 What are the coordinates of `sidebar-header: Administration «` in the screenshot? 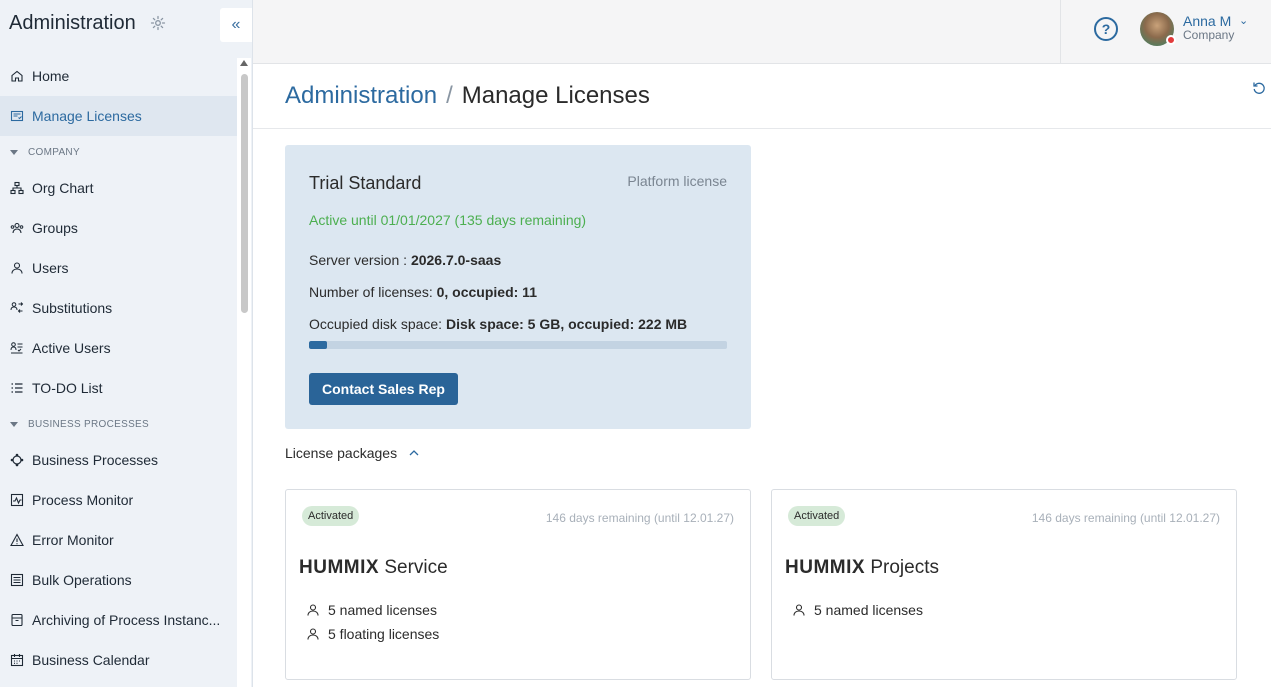 It's located at (126, 25).